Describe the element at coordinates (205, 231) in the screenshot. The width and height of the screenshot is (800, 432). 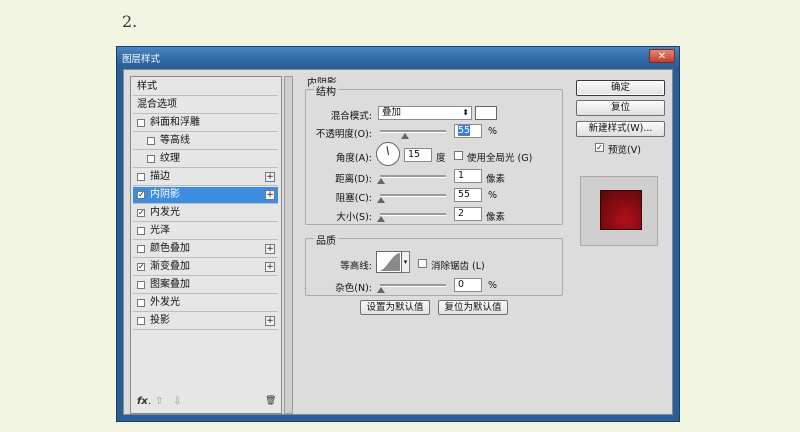
I see `style-list-item: 光泽` at that location.